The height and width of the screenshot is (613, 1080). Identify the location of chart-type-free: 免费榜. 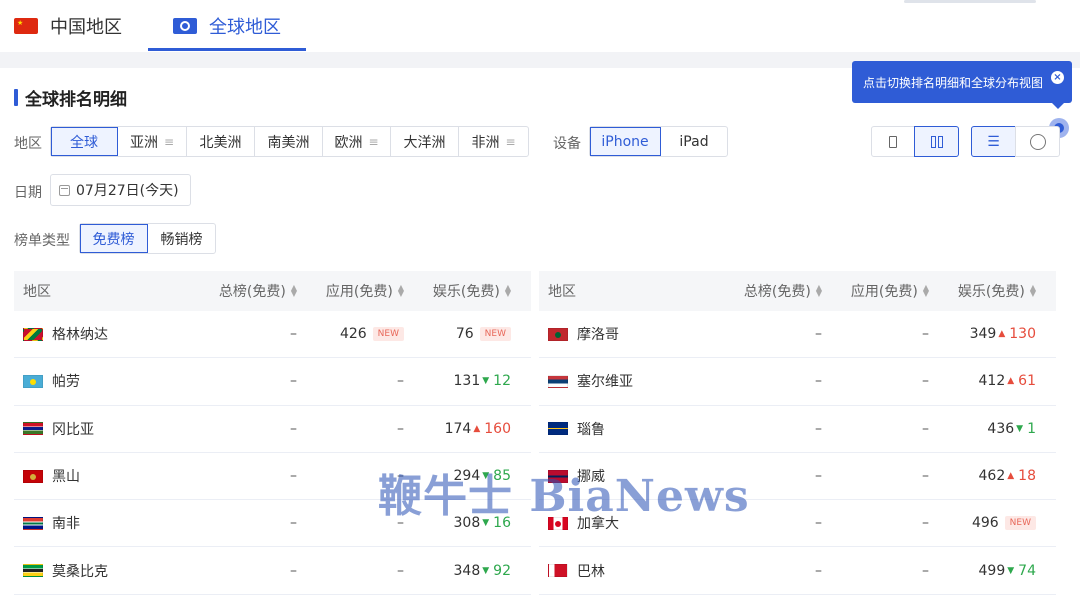
(114, 238).